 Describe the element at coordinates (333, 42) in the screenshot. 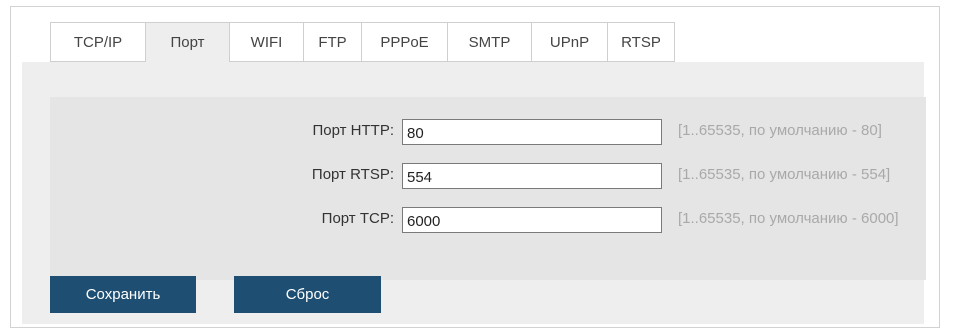

I see `tab-ftp: FTP` at that location.